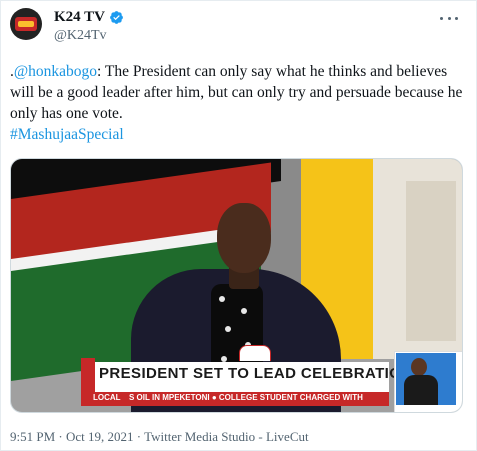  What do you see at coordinates (80, 36) in the screenshot?
I see `author-handle: @K24Tv` at bounding box center [80, 36].